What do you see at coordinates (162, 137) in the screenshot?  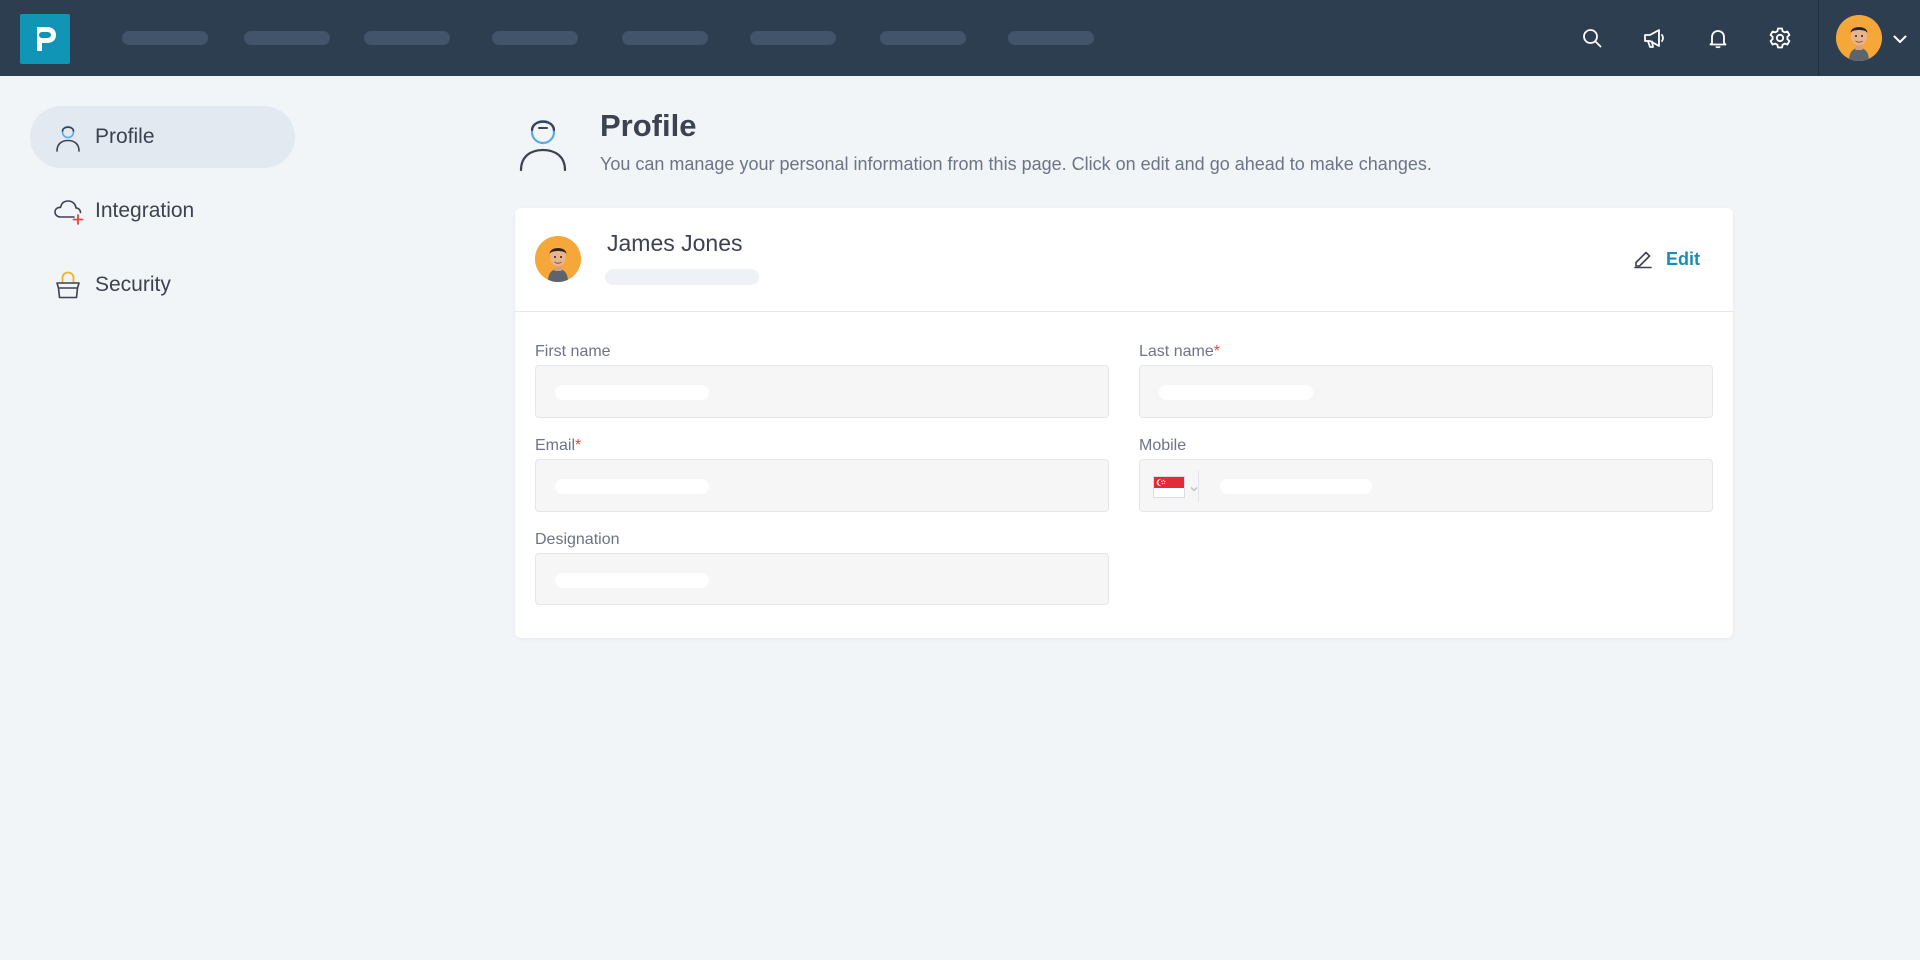 I see `sidebar-item-profile: Profile` at bounding box center [162, 137].